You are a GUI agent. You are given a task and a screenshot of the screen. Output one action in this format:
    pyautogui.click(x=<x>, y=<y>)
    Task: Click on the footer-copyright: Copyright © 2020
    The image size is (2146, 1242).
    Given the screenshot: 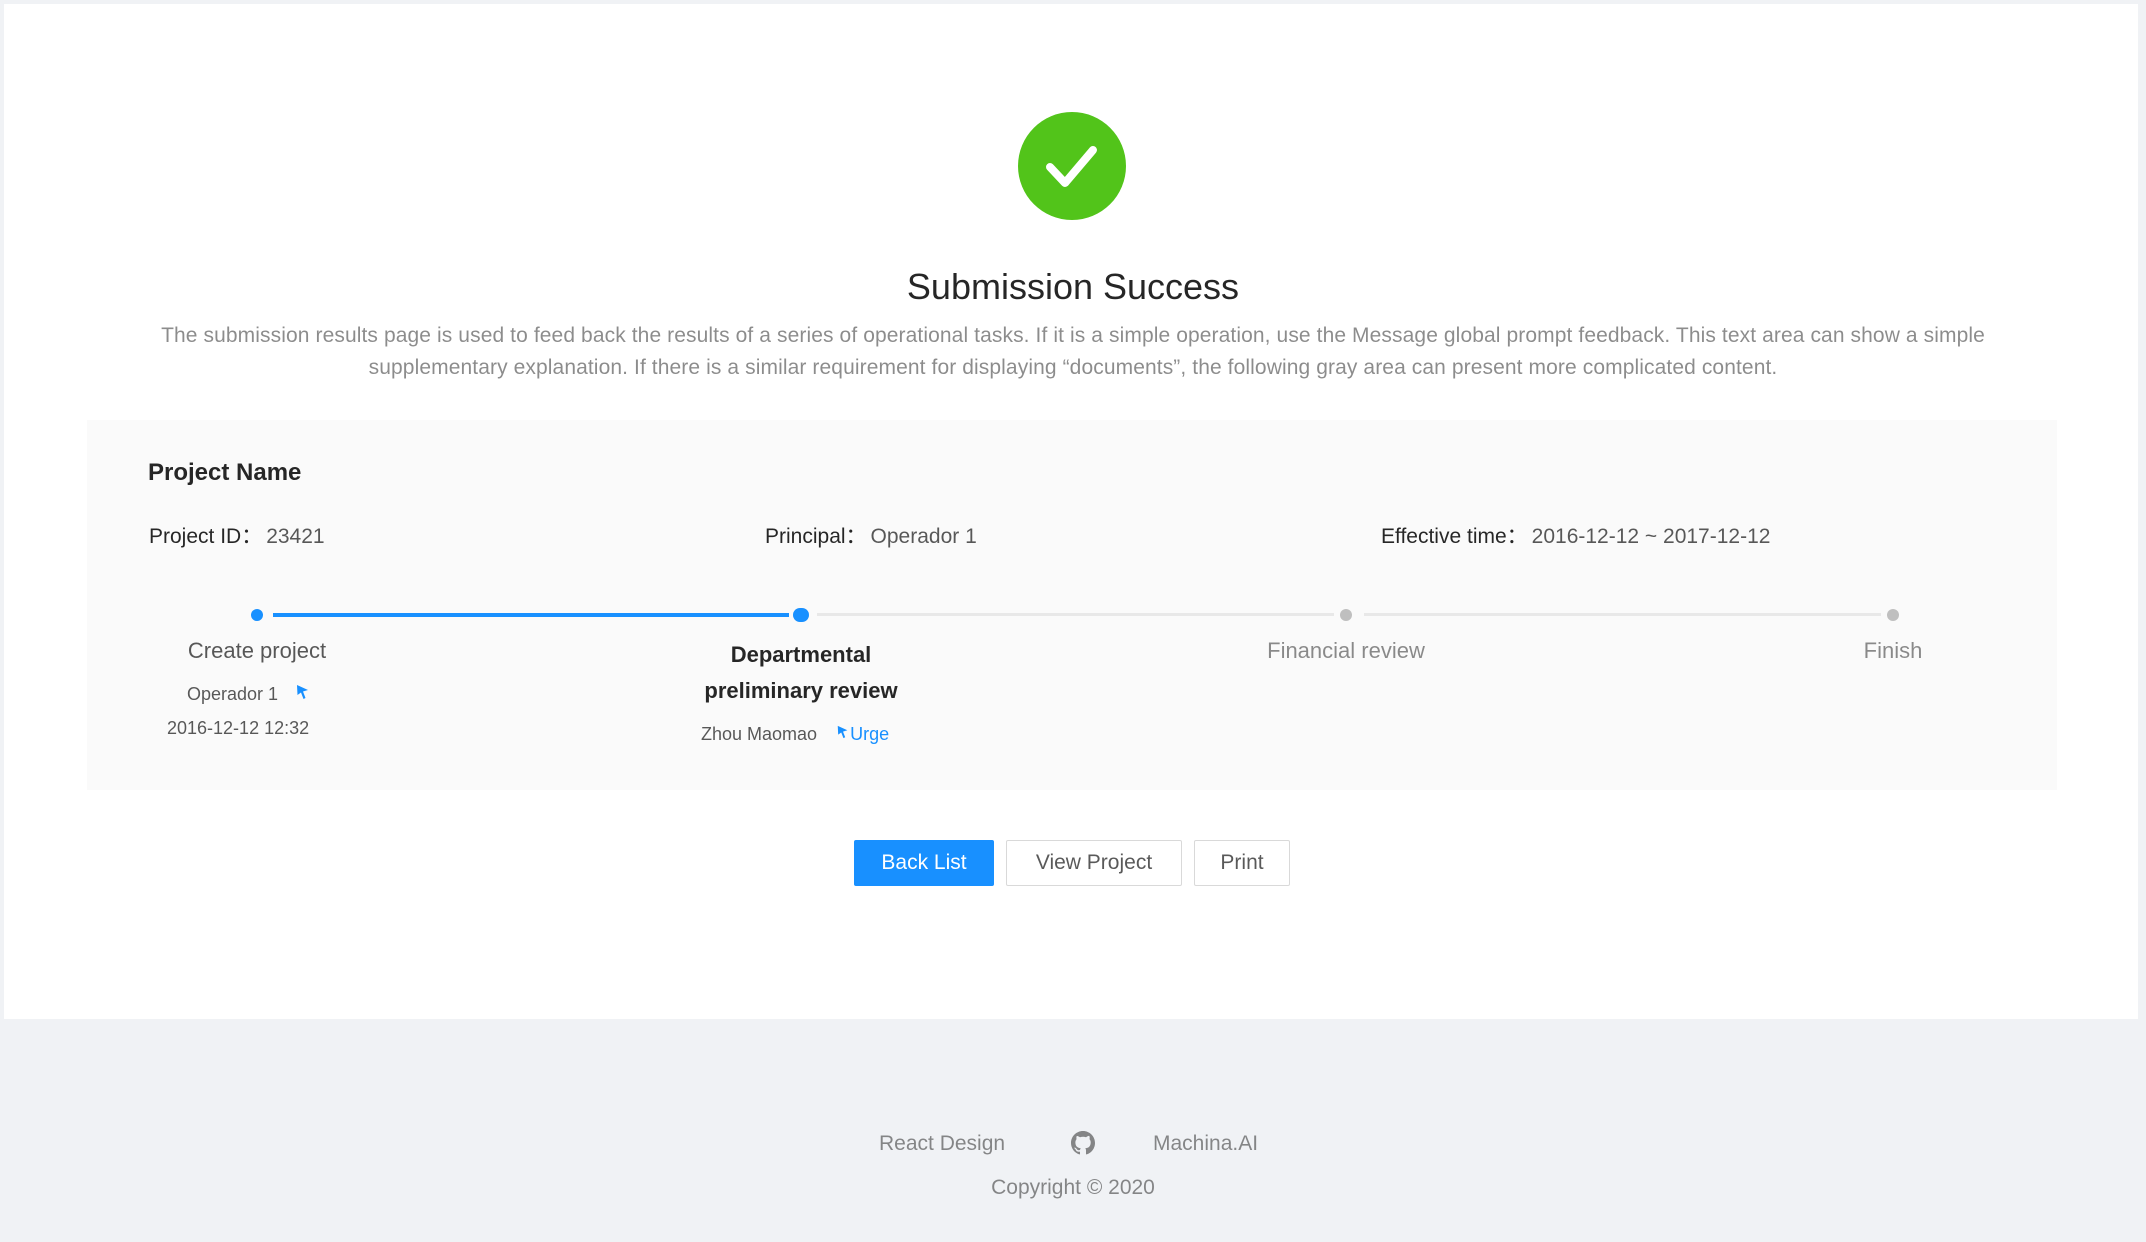 What is the action you would take?
    pyautogui.click(x=1073, y=1187)
    